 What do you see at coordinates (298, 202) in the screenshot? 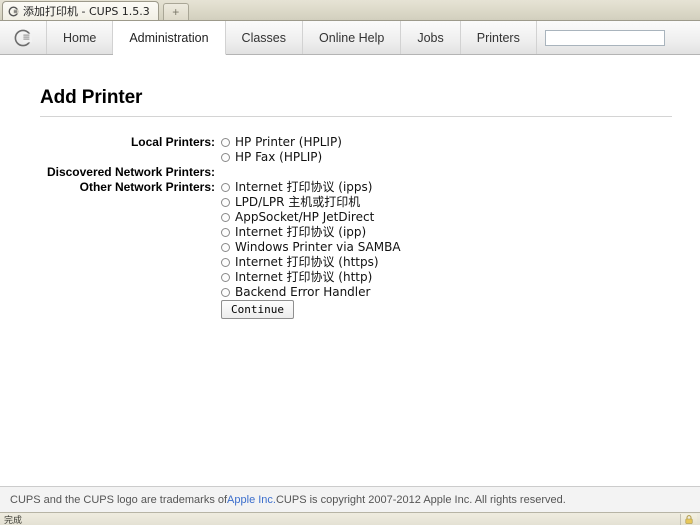
I see `radio-label: LPD/LPR 主机或打印机` at bounding box center [298, 202].